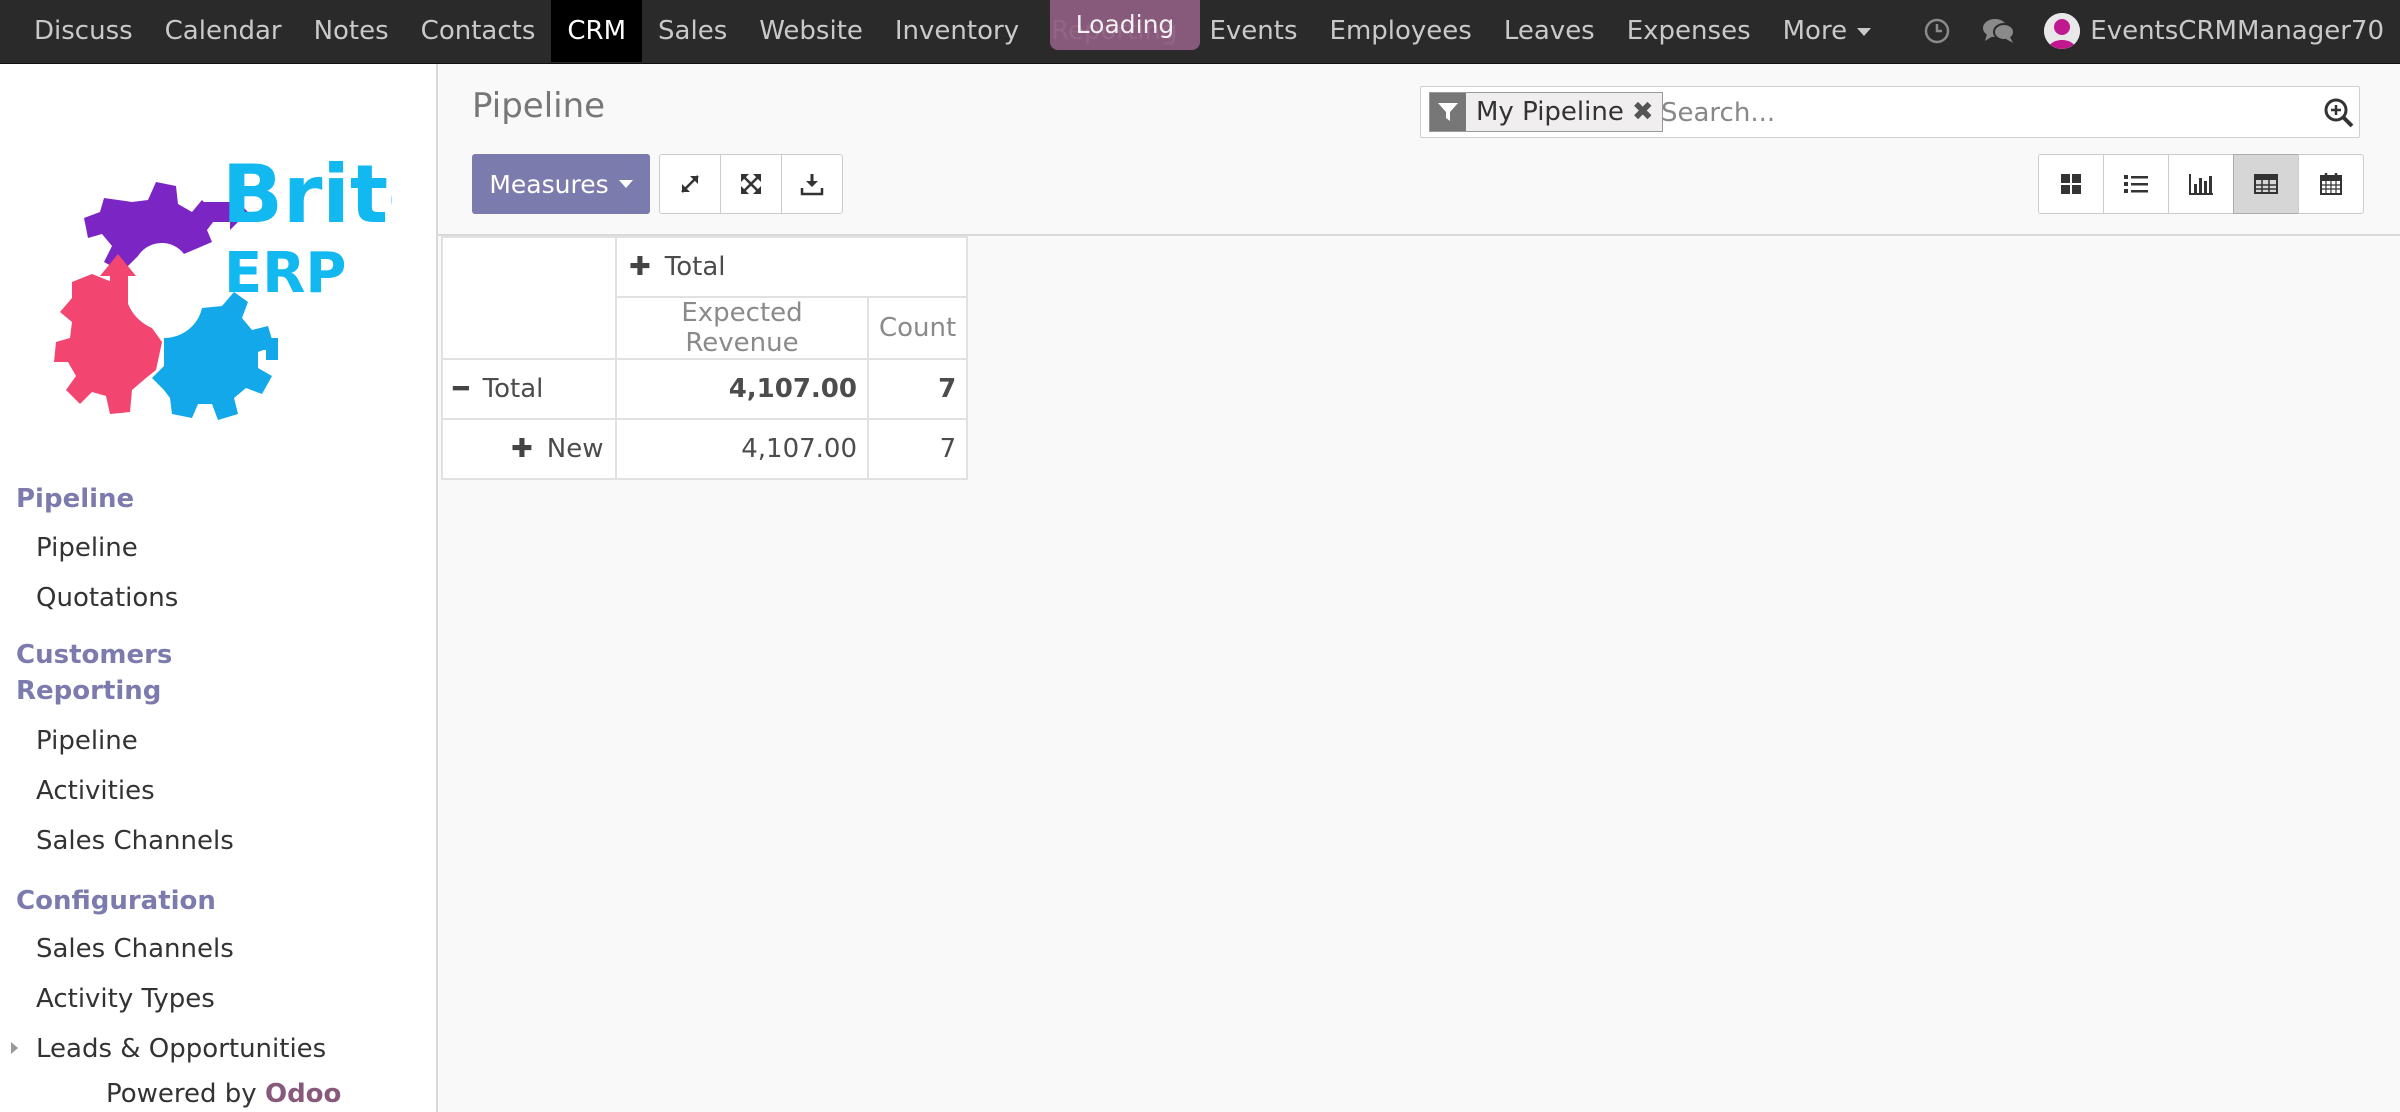  I want to click on download-icon, so click(812, 185).